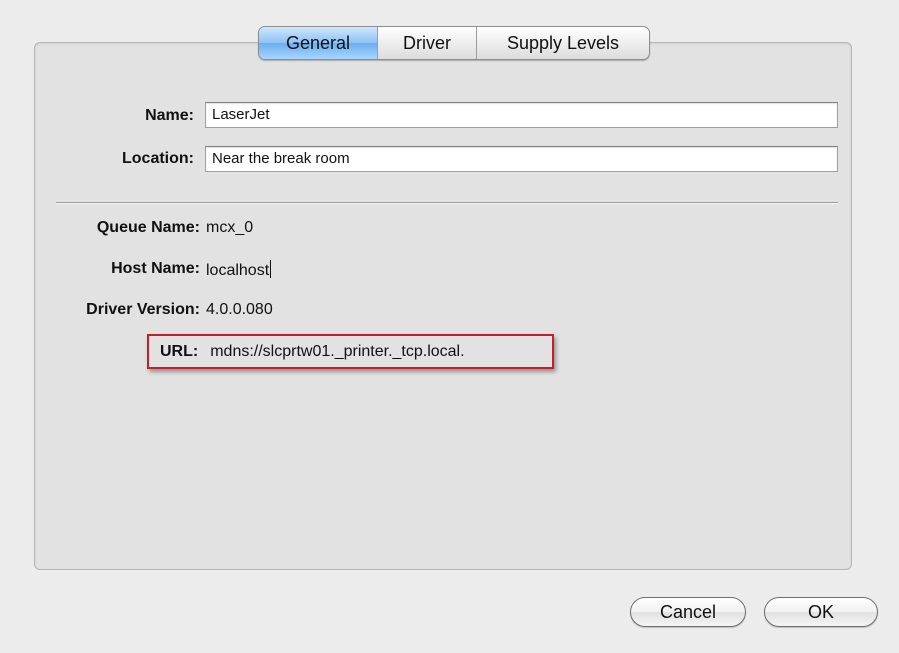  Describe the element at coordinates (230, 227) in the screenshot. I see `queue-name-value: mcx_0` at that location.